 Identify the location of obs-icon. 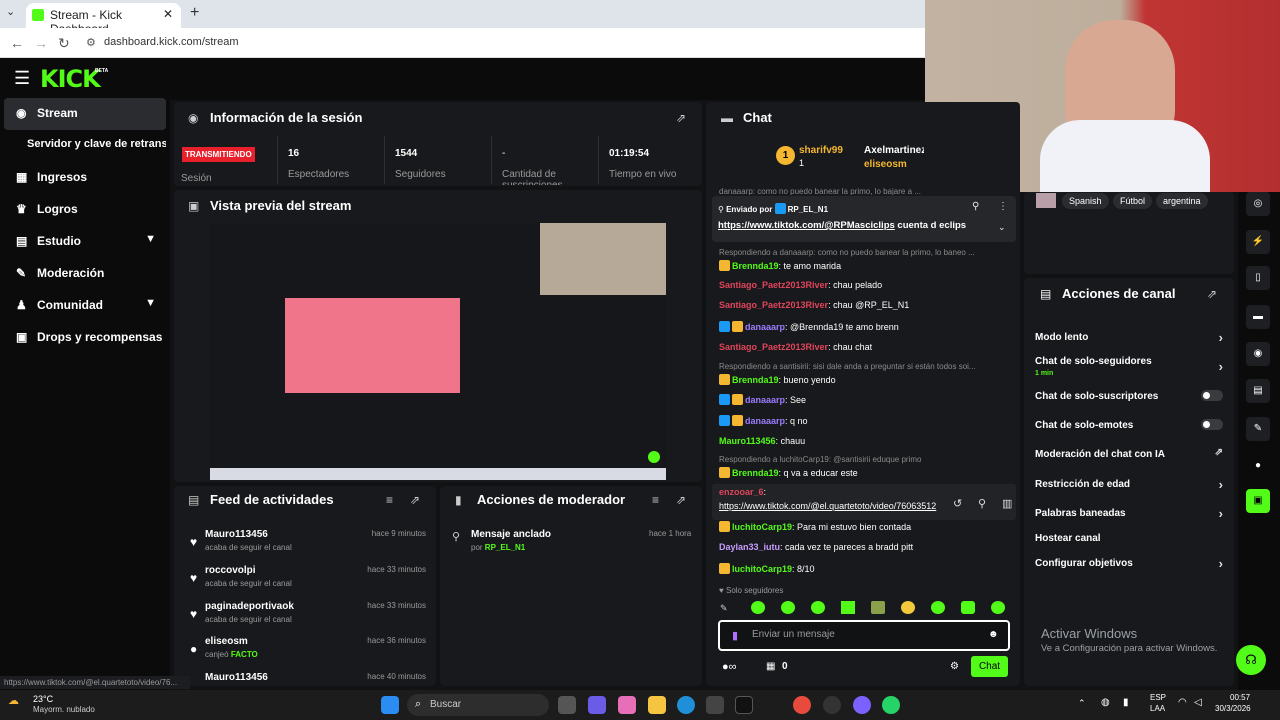
(832, 705).